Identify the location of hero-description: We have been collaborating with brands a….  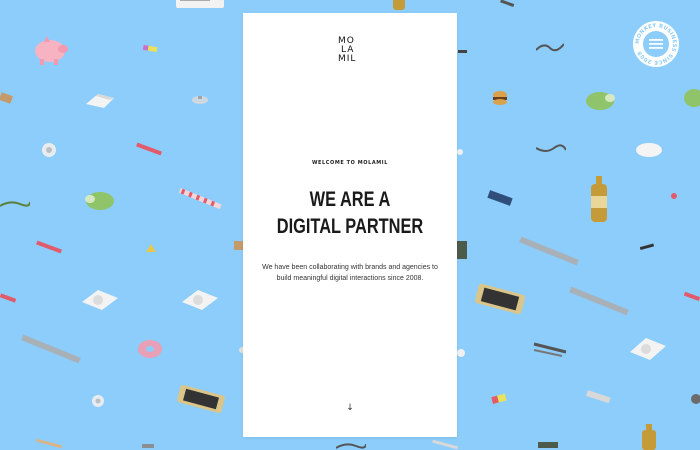
(350, 273).